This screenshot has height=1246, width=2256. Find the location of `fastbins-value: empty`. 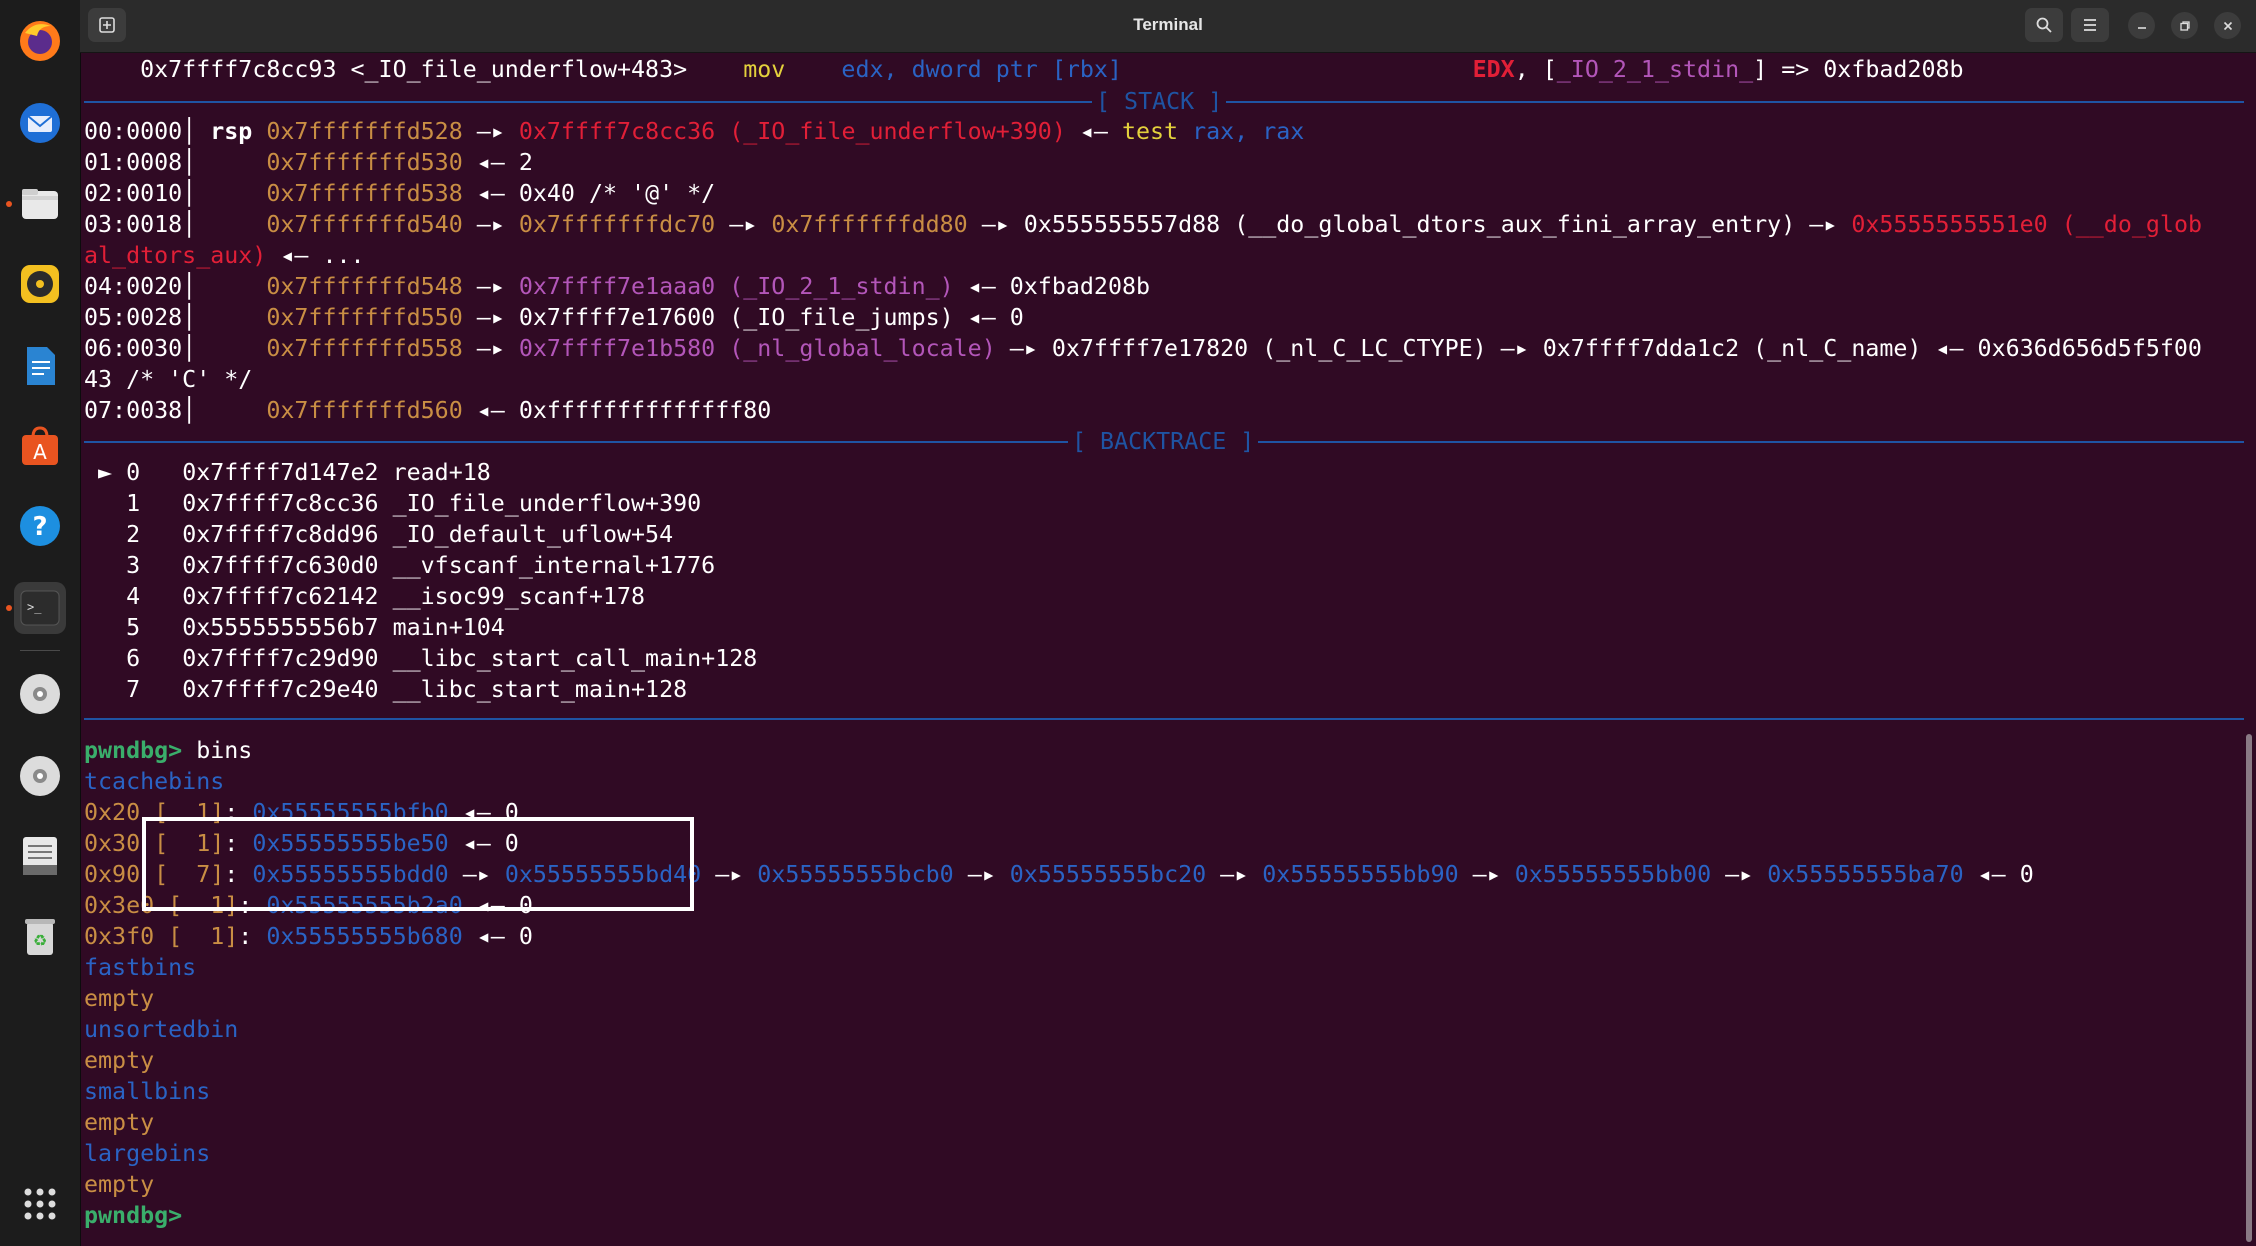

fastbins-value: empty is located at coordinates (119, 998).